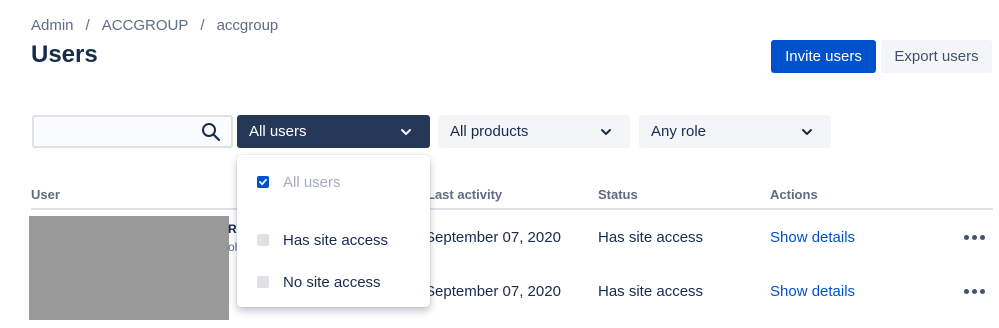  Describe the element at coordinates (735, 131) in the screenshot. I see `role-filter-select: Any role` at that location.